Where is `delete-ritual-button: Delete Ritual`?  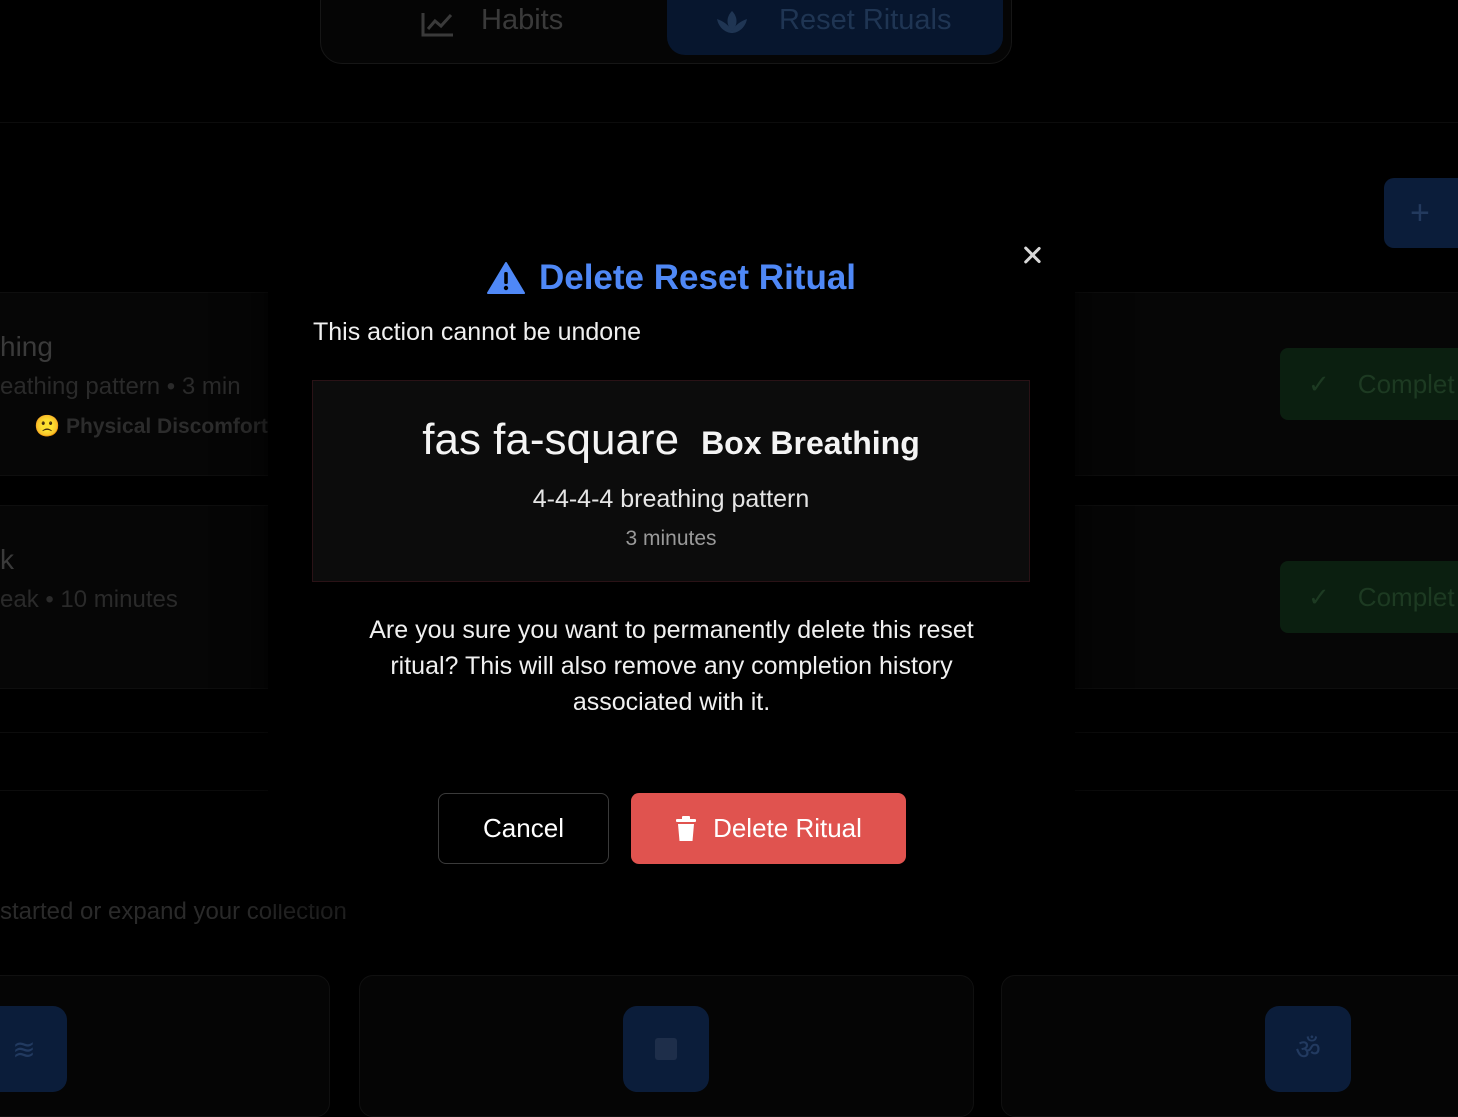
delete-ritual-button: Delete Ritual is located at coordinates (768, 828).